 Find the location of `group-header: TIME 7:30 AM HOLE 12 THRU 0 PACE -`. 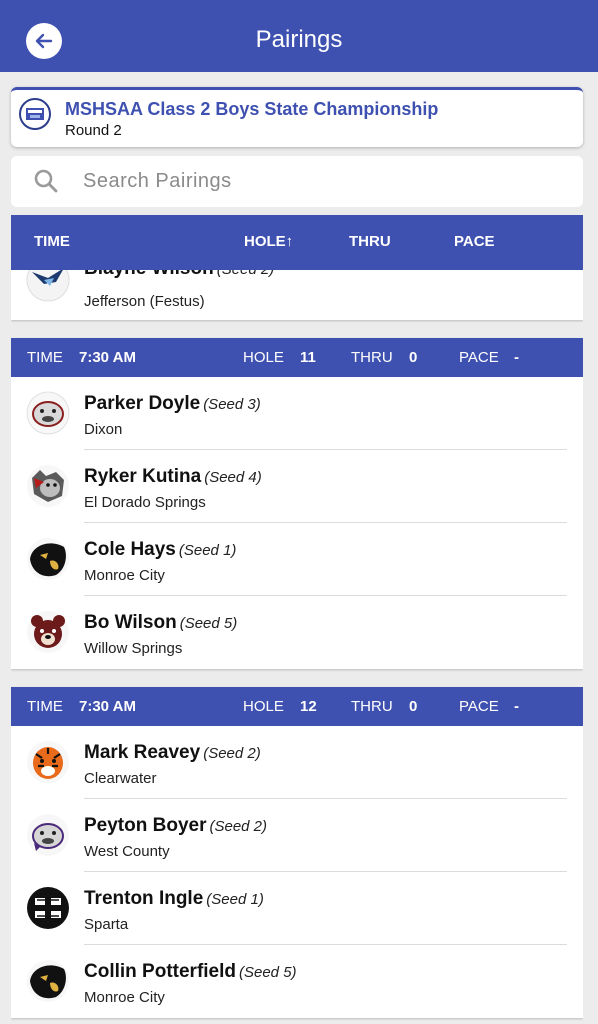

group-header: TIME 7:30 AM HOLE 12 THRU 0 PACE - is located at coordinates (297, 706).